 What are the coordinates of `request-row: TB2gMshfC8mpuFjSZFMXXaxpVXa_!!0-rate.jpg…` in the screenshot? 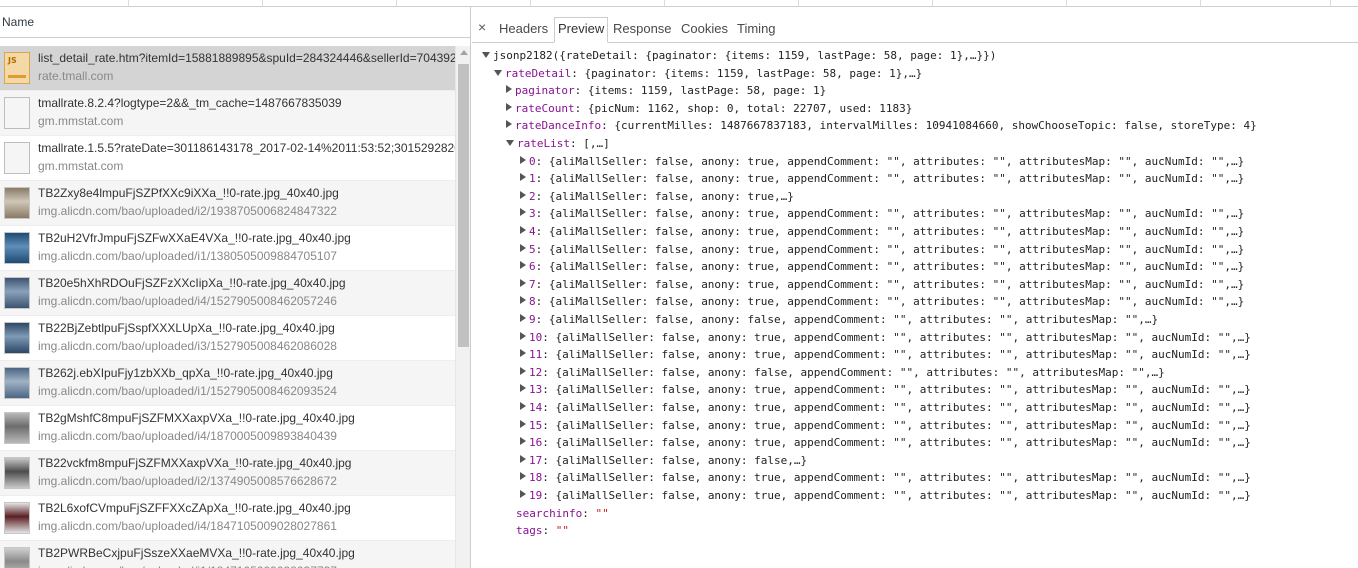 It's located at (227, 428).